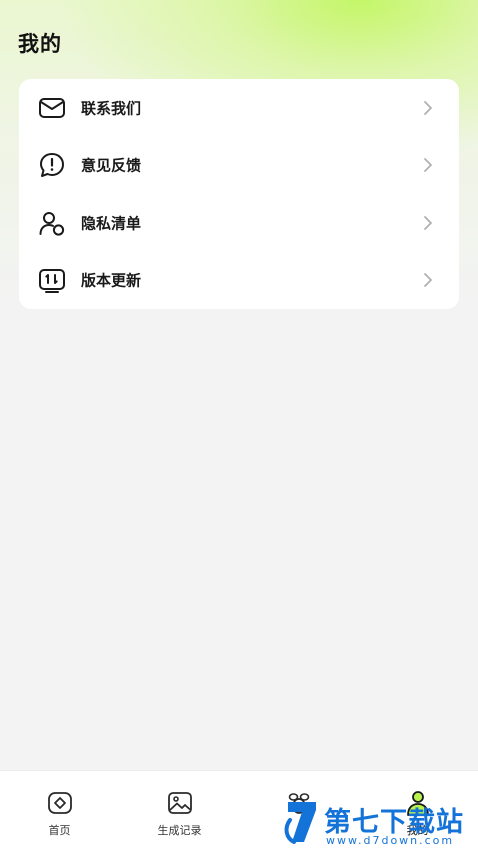 This screenshot has height=851, width=478. Describe the element at coordinates (111, 165) in the screenshot. I see `menu-item-label: 意见反馈` at that location.